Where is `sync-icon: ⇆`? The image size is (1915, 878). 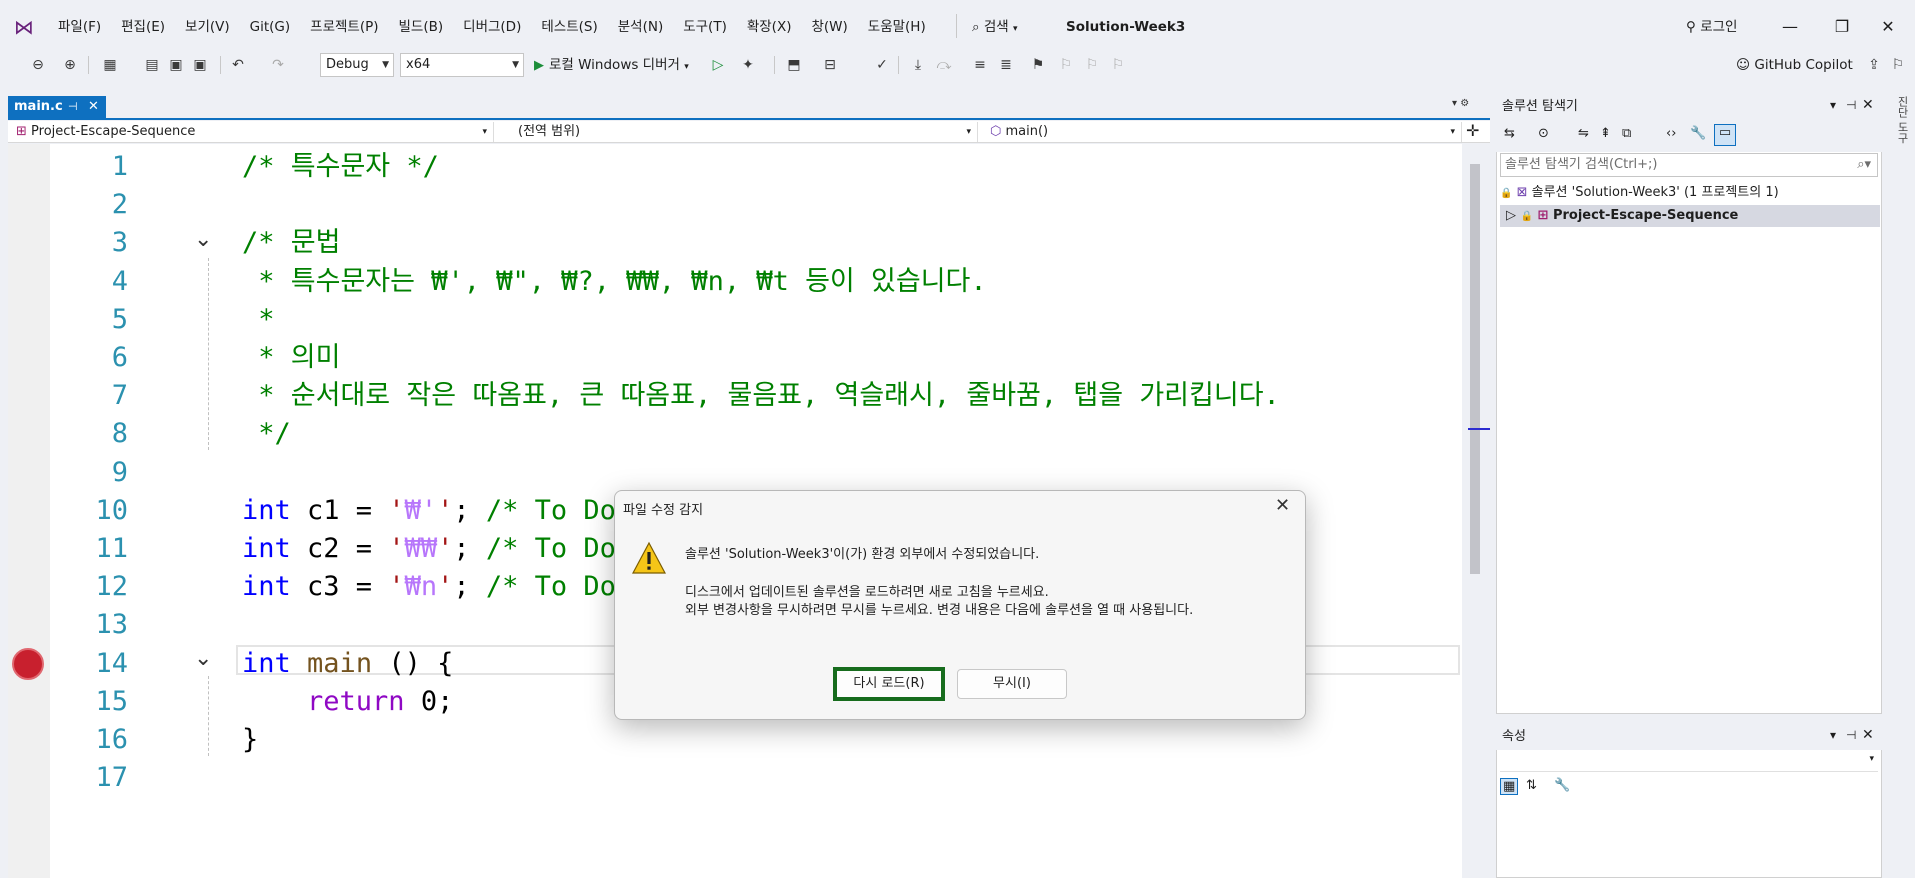
sync-icon: ⇆ is located at coordinates (1509, 133).